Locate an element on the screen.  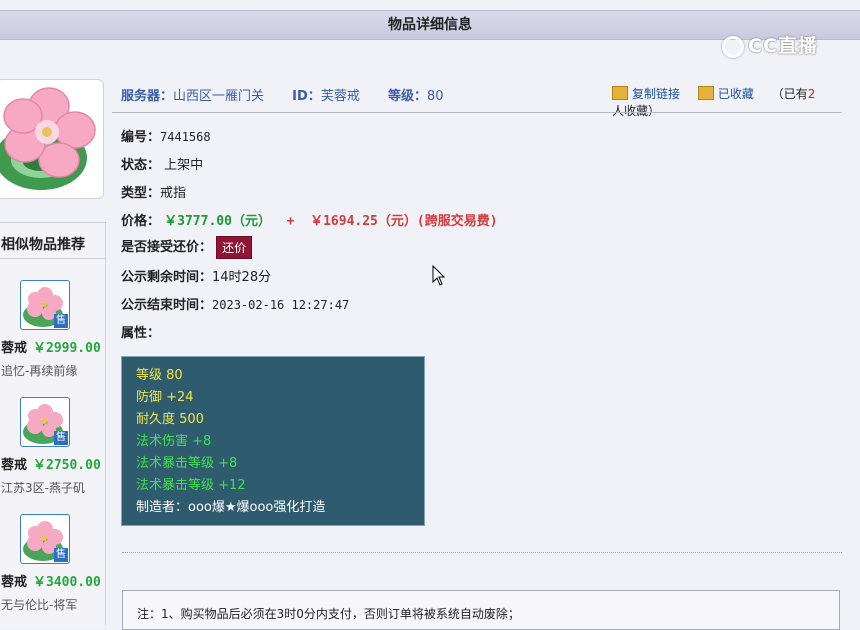
copy-link-button: 复制链接 is located at coordinates (646, 93).